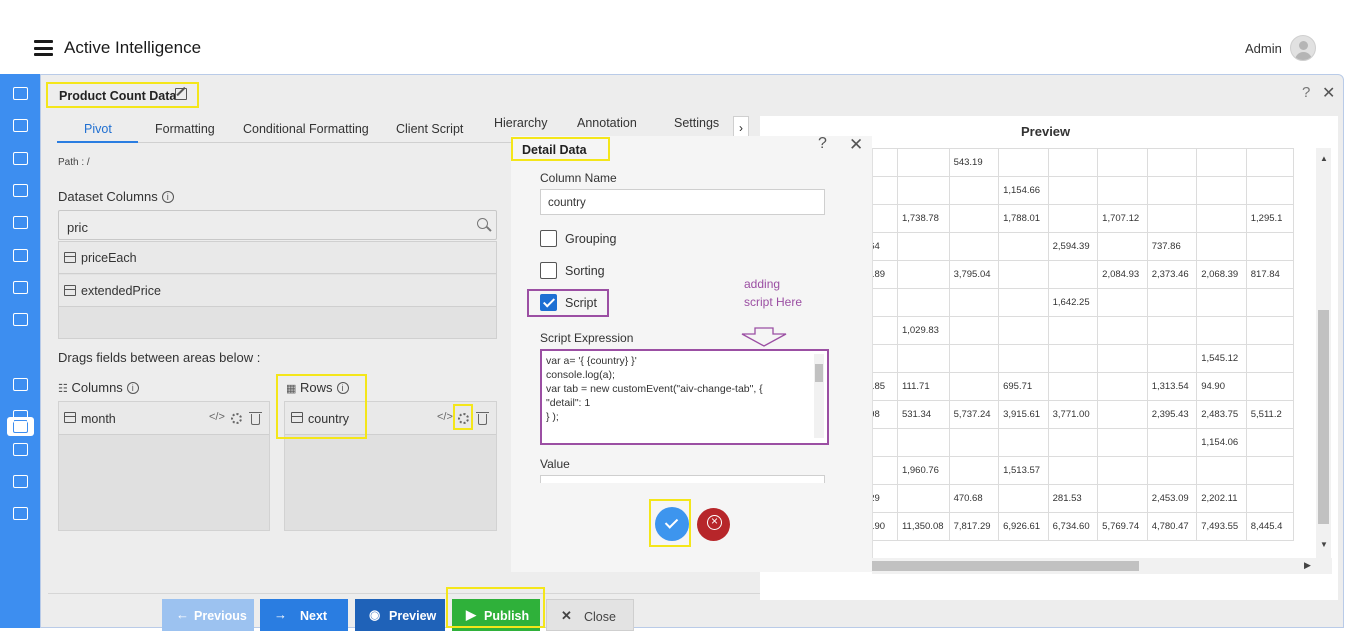 The width and height of the screenshot is (1345, 631). I want to click on tab-pivot: Pivot, so click(98, 129).